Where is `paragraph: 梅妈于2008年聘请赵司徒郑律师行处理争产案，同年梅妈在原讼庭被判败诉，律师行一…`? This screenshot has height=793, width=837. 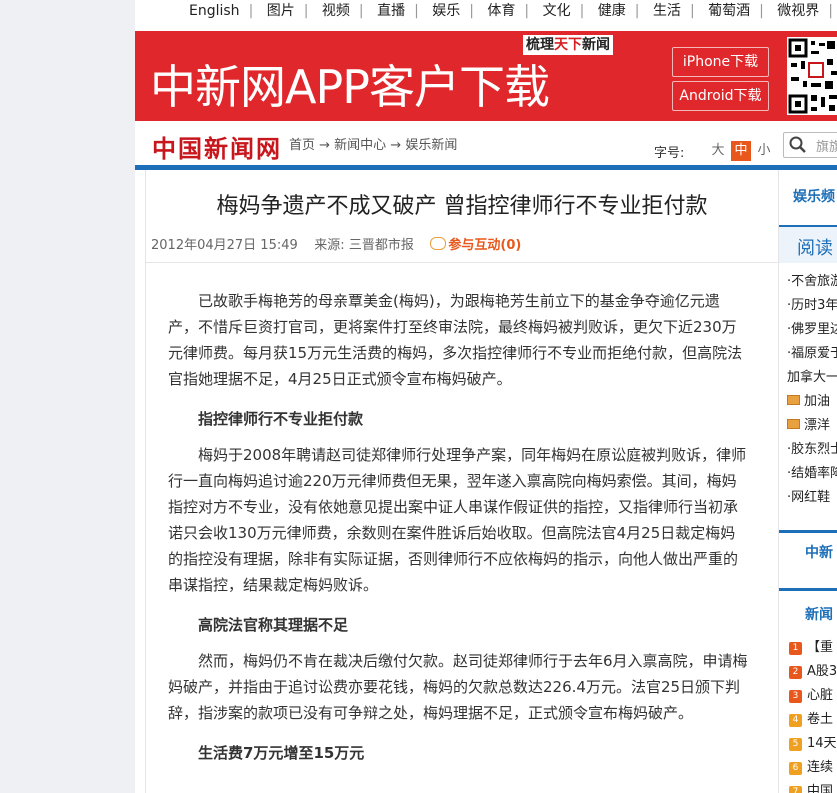
paragraph: 梅妈于2008年聘请赵司徒郑律师行处理争产案，同年梅妈在原讼庭被判败诉，律师行一… is located at coordinates (457, 520).